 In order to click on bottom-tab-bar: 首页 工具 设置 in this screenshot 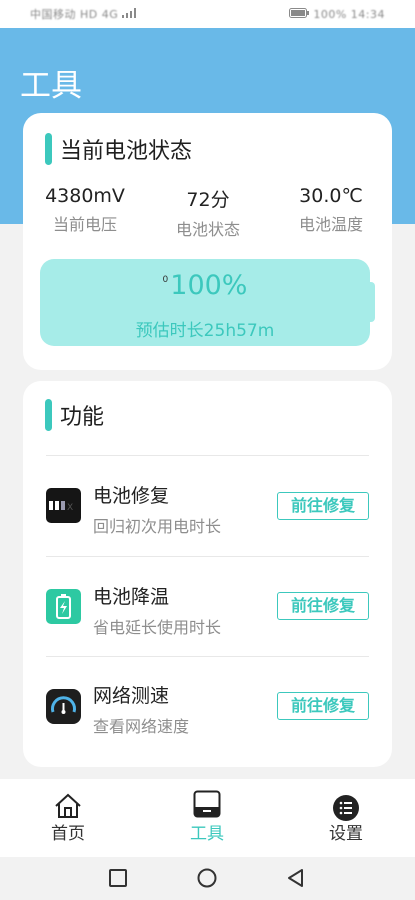, I will do `click(207, 818)`.